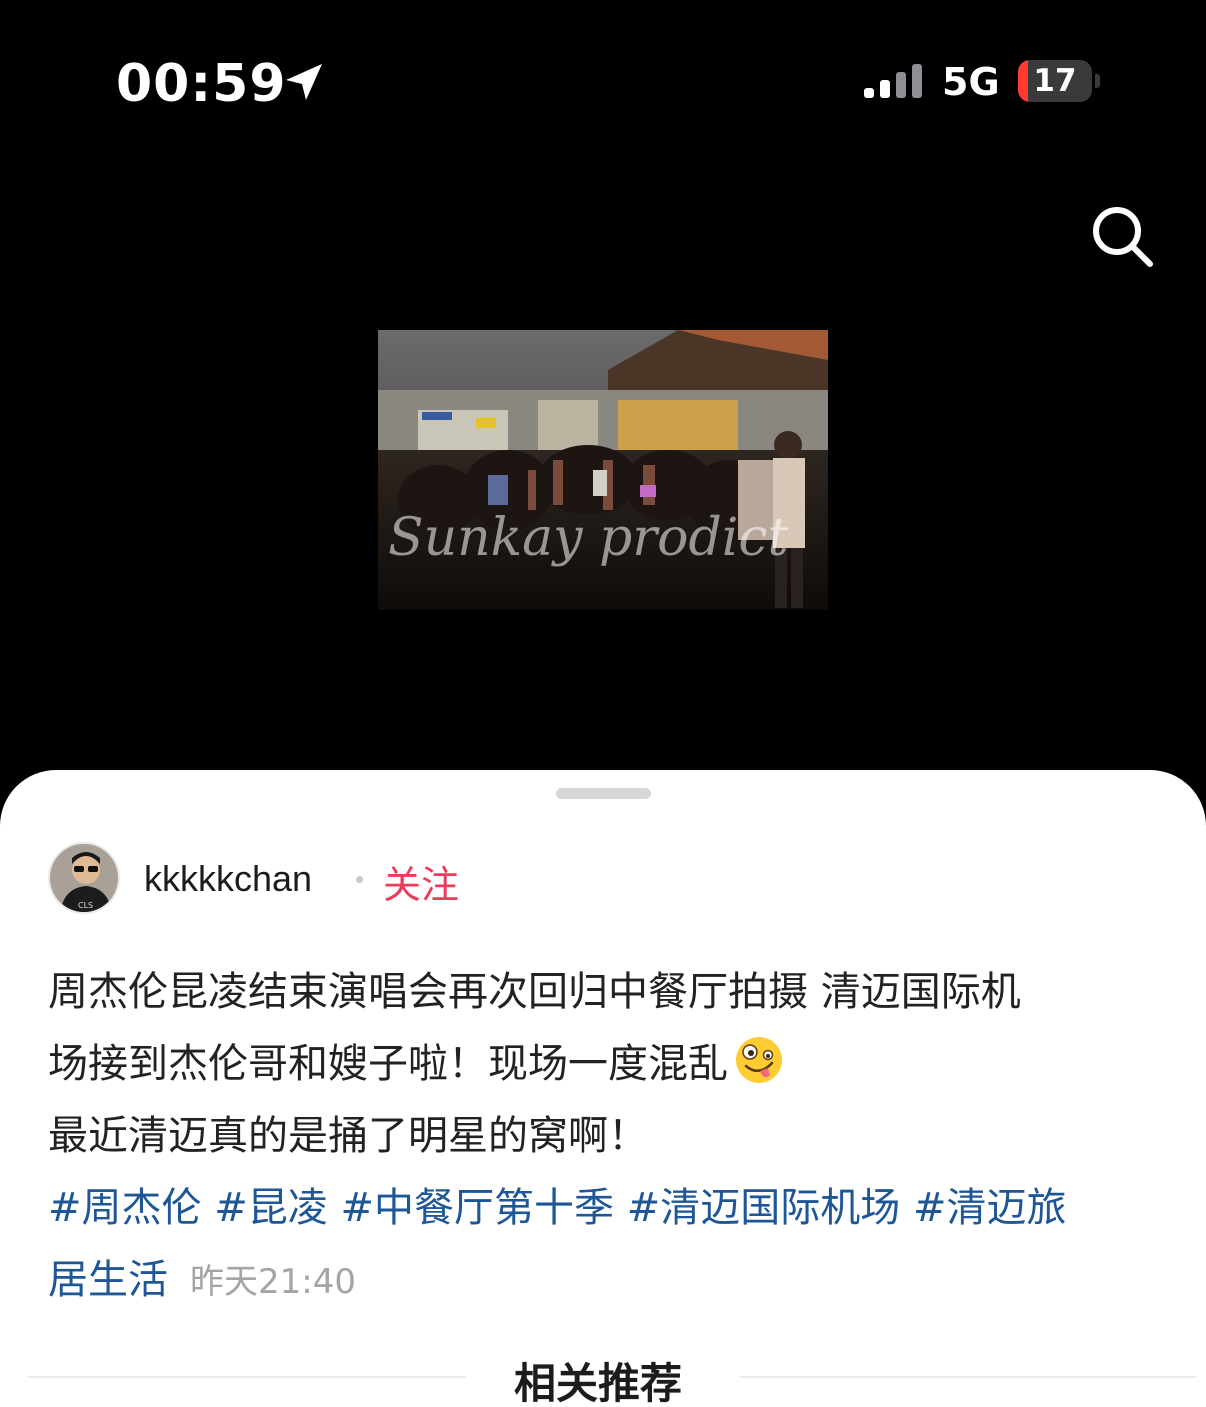 This screenshot has height=1407, width=1206. What do you see at coordinates (273, 1282) in the screenshot?
I see `post-timestamp: 昨天21:40` at bounding box center [273, 1282].